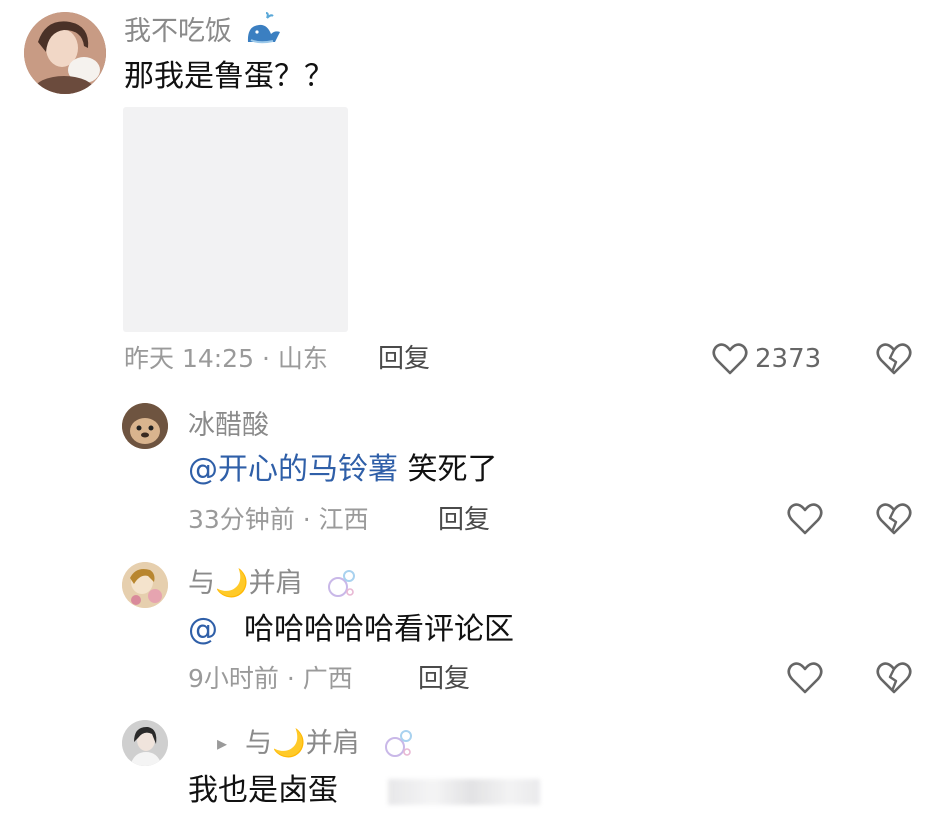  Describe the element at coordinates (448, 469) in the screenshot. I see `reply-text-body: 笑死了` at that location.